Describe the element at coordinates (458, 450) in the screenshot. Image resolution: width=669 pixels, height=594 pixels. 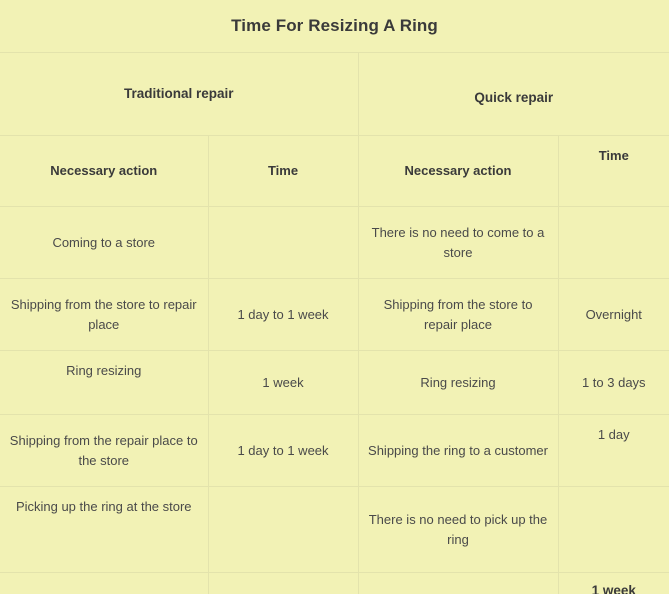
I see `cell-quick-action: Shipping the ring to a customer` at that location.